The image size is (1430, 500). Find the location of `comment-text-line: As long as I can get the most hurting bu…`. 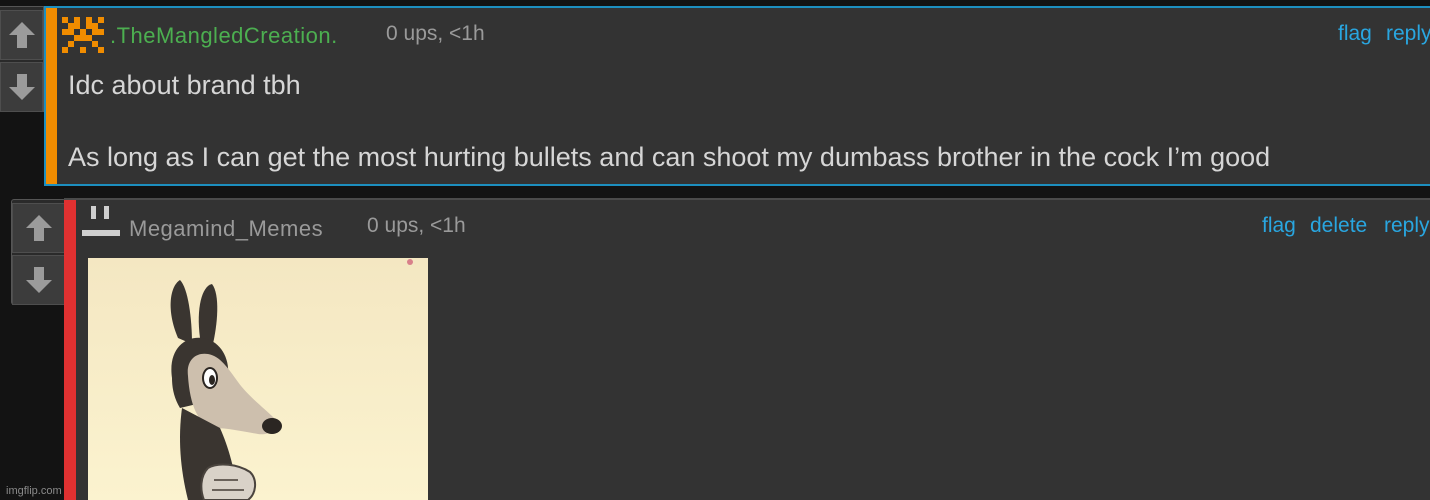

comment-text-line: As long as I can get the most hurting bu… is located at coordinates (669, 157).